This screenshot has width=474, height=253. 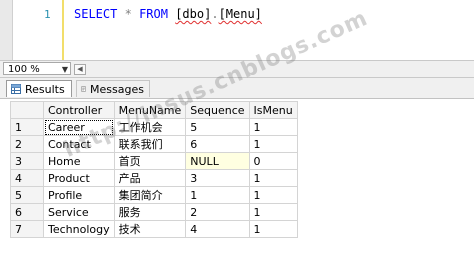 I want to click on table-row: 4 Product 产品 3 1, so click(x=154, y=178).